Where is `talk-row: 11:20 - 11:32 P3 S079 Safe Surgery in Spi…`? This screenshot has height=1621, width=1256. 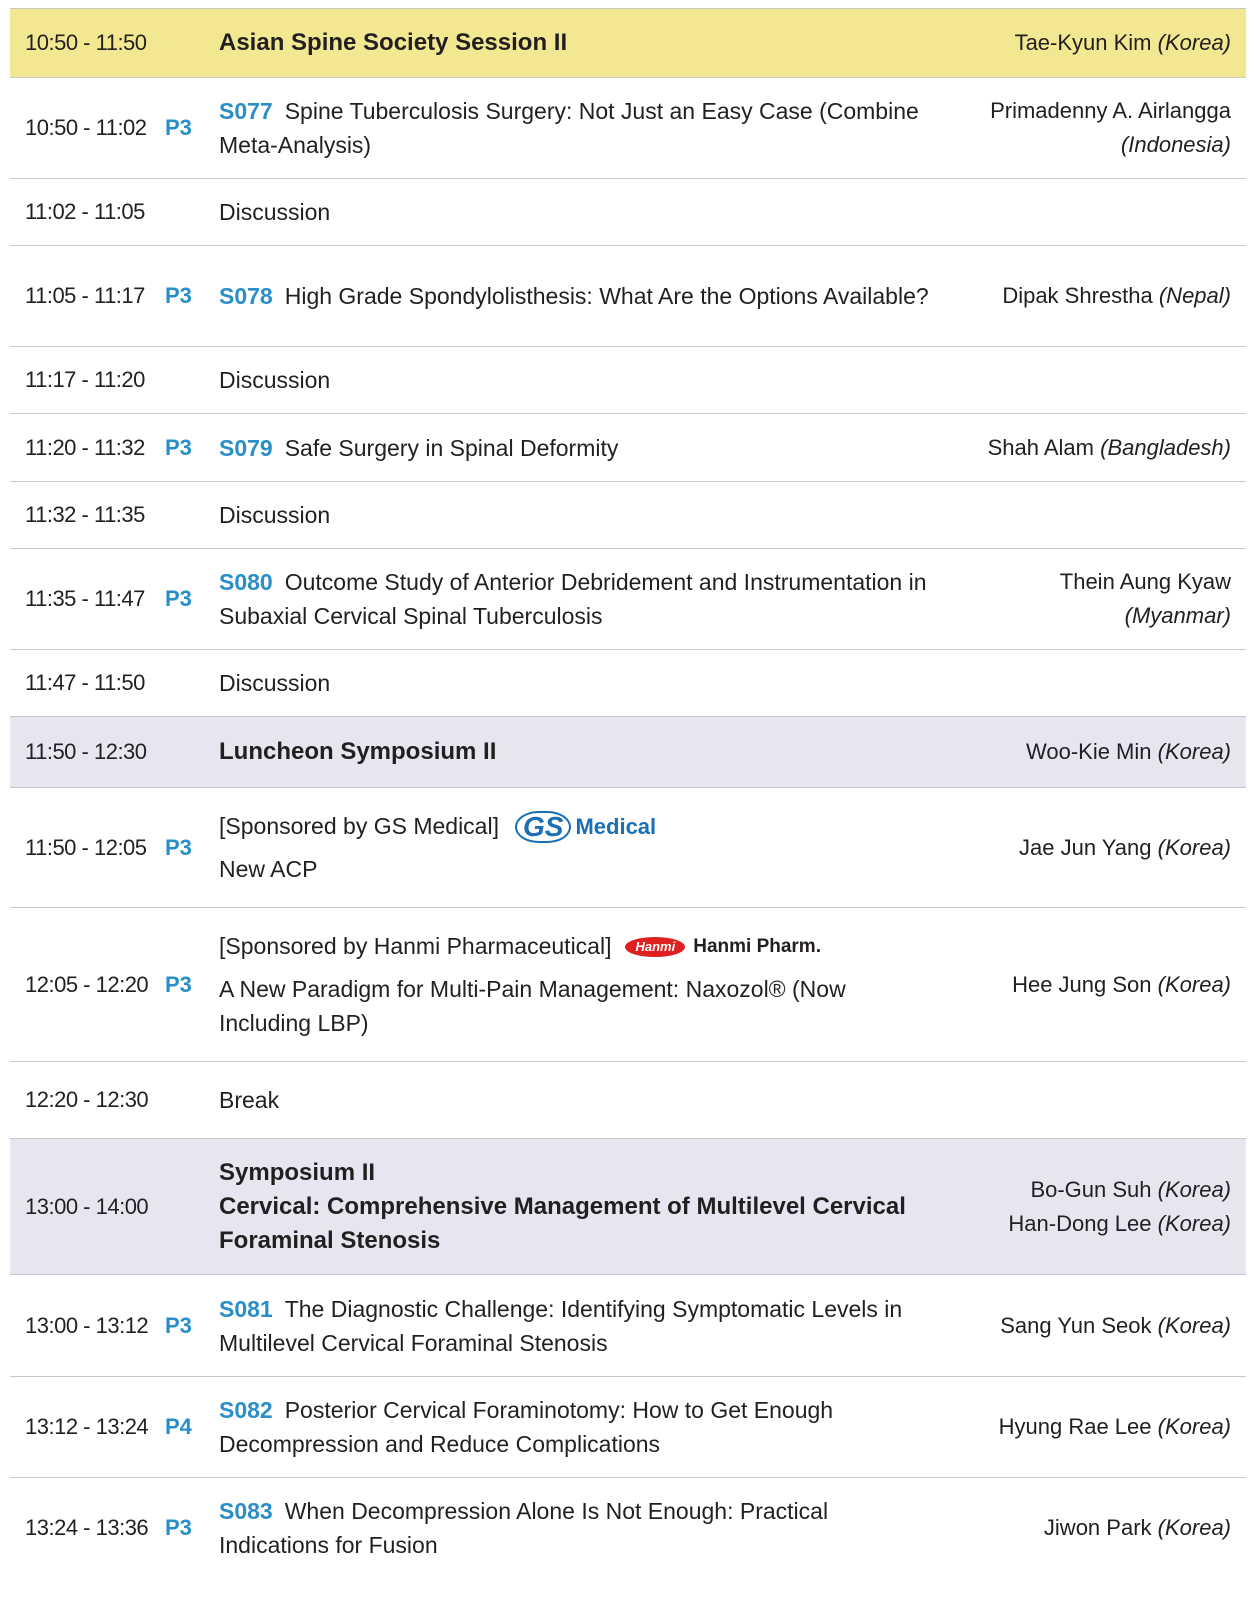
talk-row: 11:20 - 11:32 P3 S079 Safe Surgery in Spi… is located at coordinates (628, 448).